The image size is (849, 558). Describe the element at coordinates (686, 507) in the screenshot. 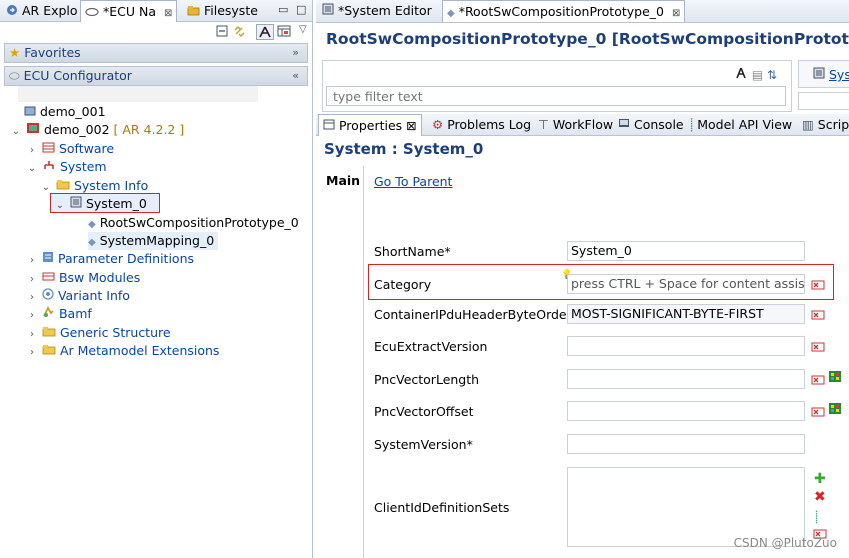

I see `client-id-definition-sets-list` at that location.